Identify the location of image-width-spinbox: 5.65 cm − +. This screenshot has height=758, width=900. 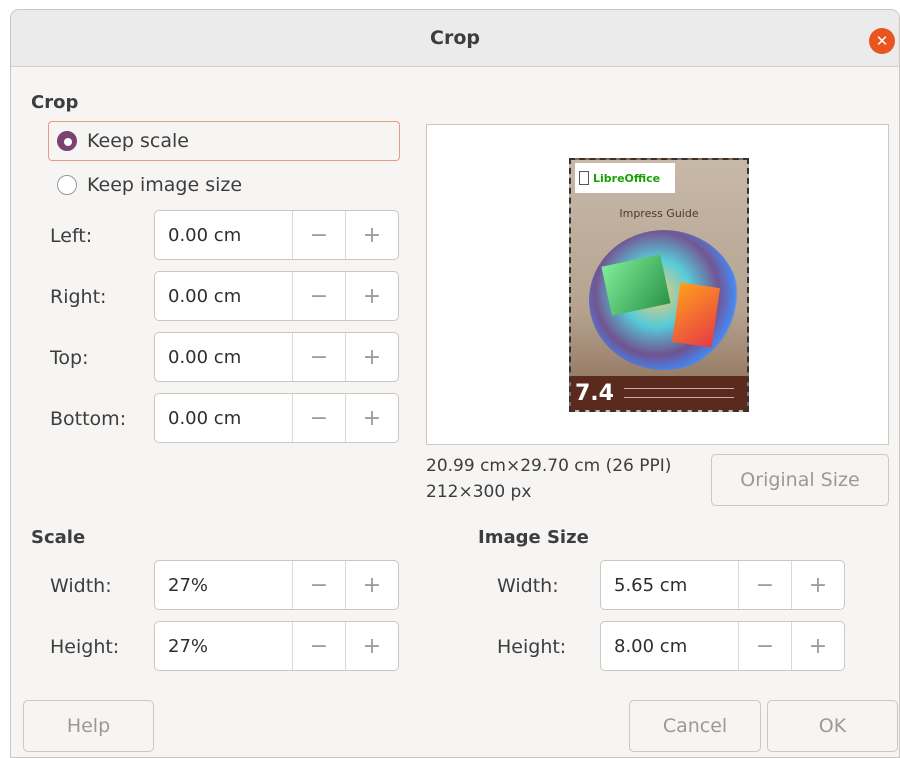
(722, 585).